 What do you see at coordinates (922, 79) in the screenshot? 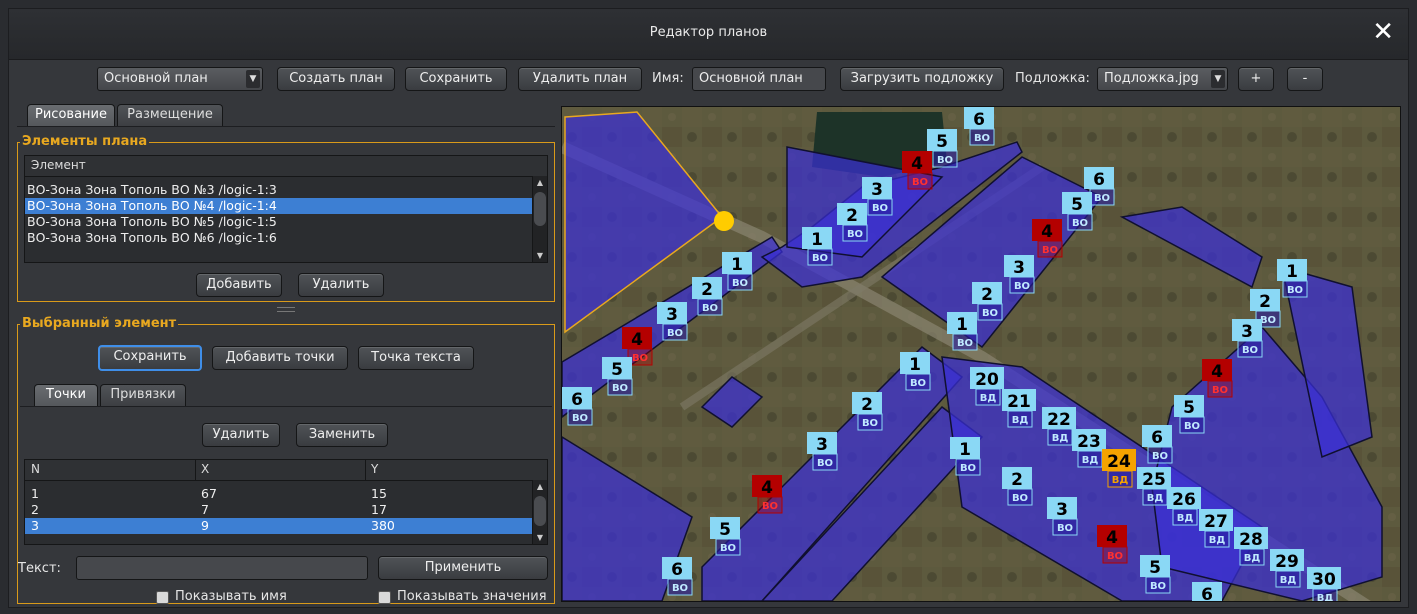
I see `load-underlay-button: Загрузить подложку` at bounding box center [922, 79].